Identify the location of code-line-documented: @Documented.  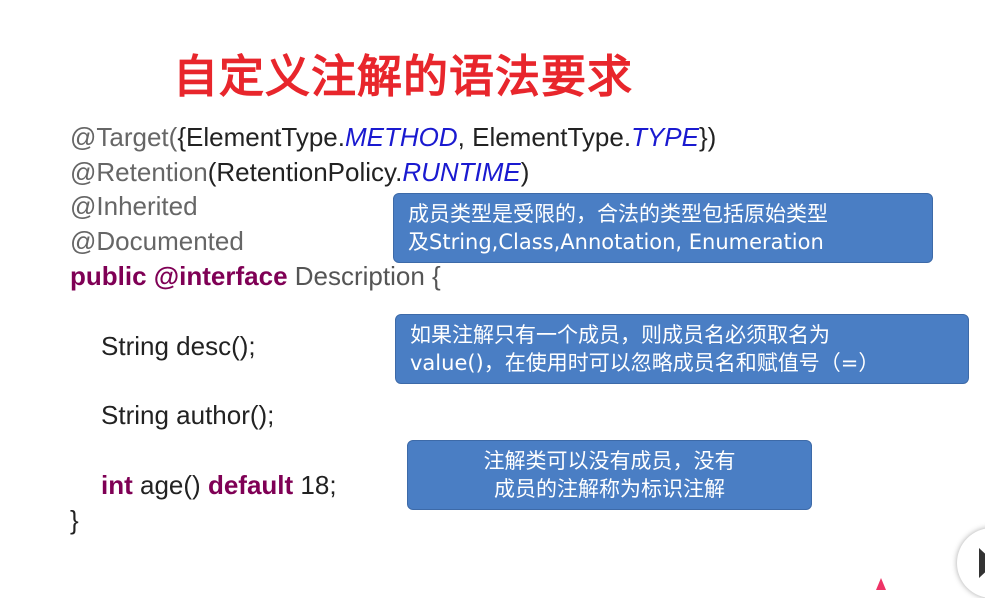
(157, 241).